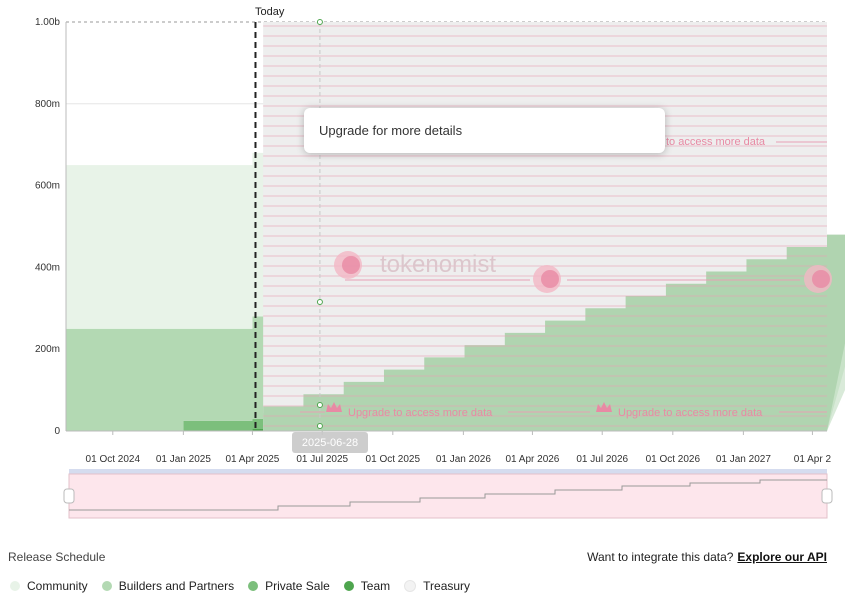  I want to click on hover-date-label: 2025-06-28, so click(330, 442).